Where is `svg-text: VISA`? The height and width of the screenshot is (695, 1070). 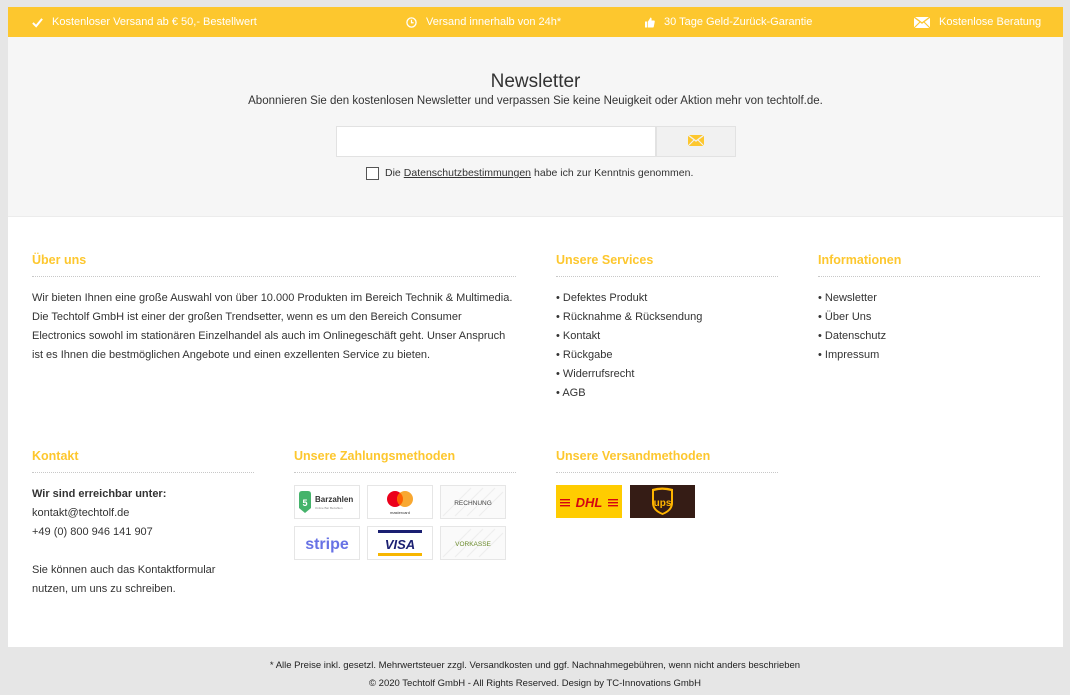
svg-text: VISA is located at coordinates (400, 544).